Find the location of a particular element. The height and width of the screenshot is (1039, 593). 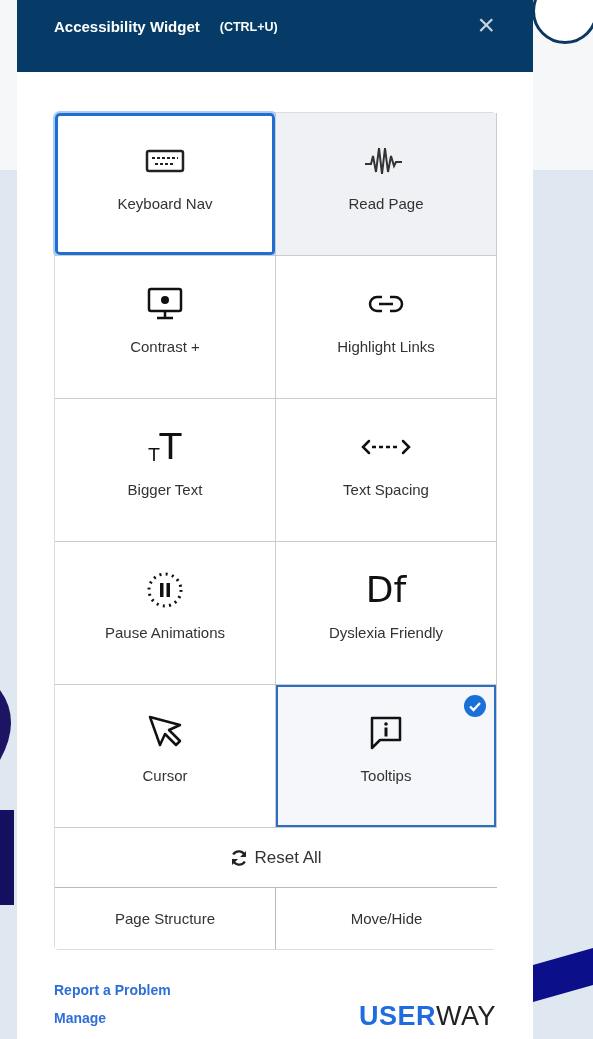

feature-tile: Cursor is located at coordinates (165, 756).